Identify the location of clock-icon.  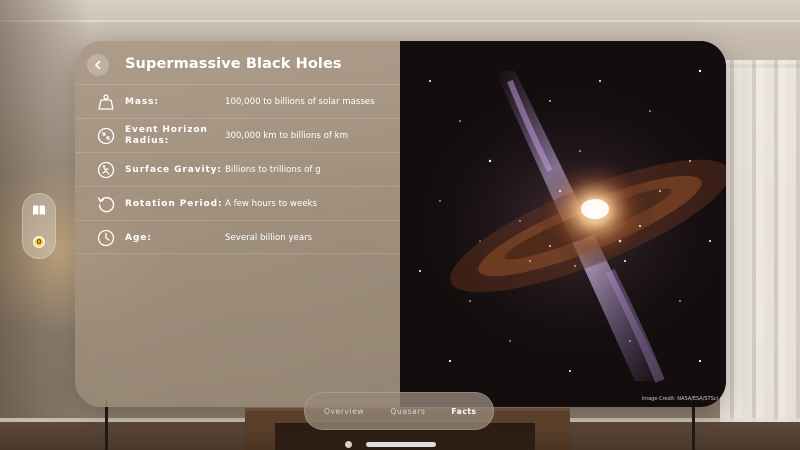
(106, 238).